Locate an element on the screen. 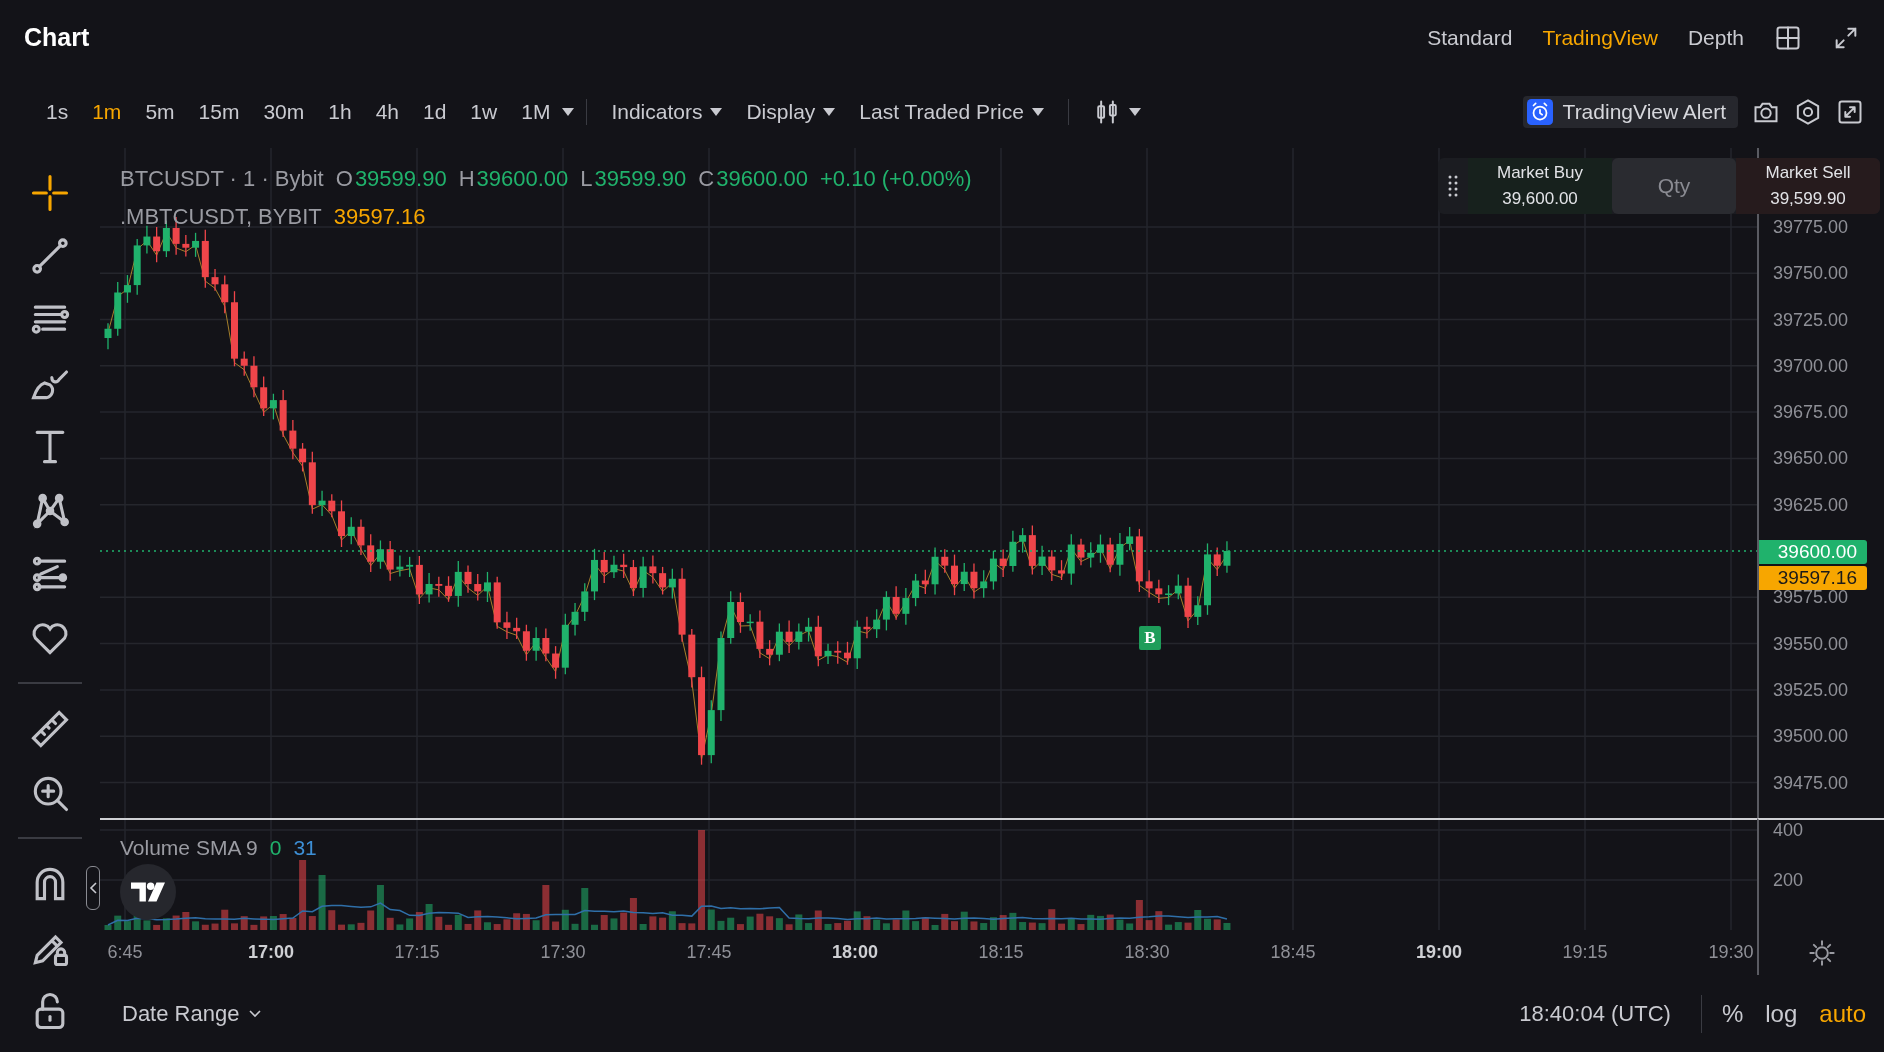 Image resolution: width=1884 pixels, height=1052 pixels. time-axis-label: 19:15 is located at coordinates (1585, 952).